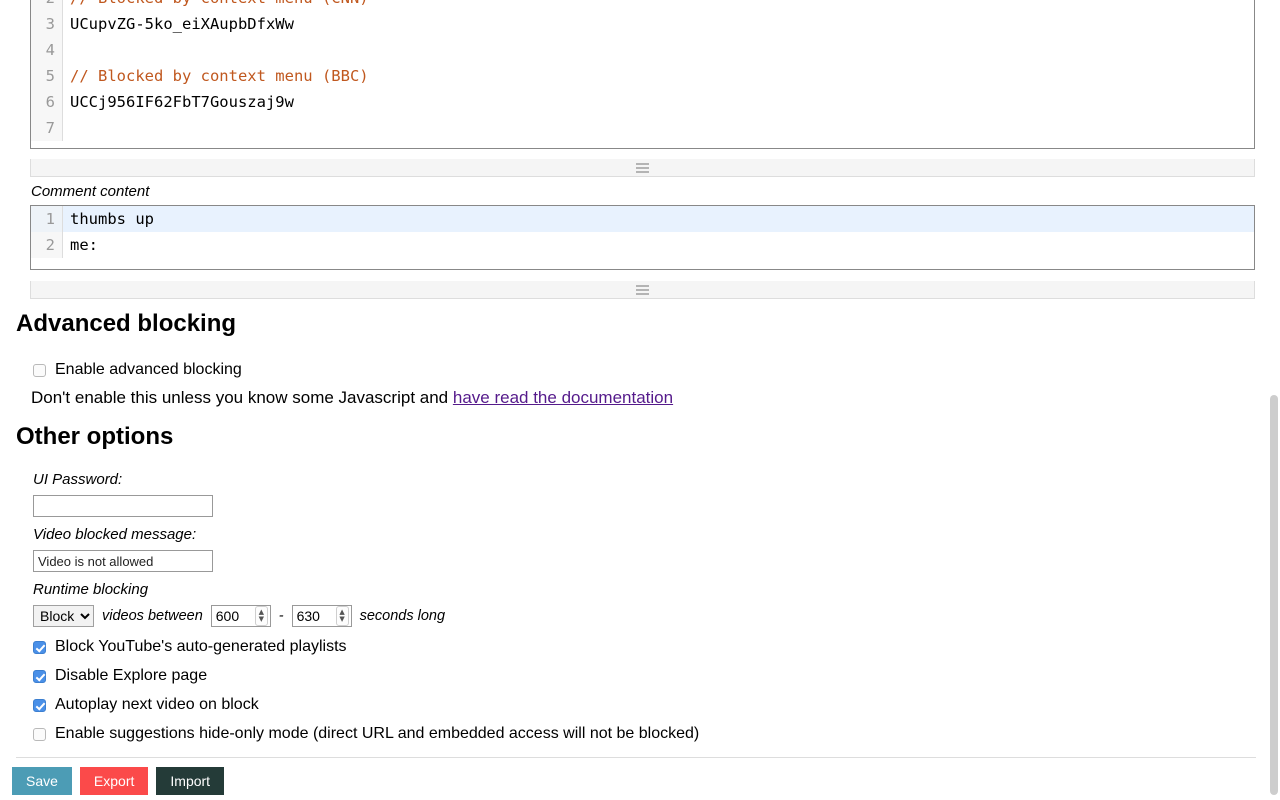 The image size is (1280, 800). I want to click on editor-line-text: UCupvZG-5ko_eiXAupbDfxWw, so click(182, 24).